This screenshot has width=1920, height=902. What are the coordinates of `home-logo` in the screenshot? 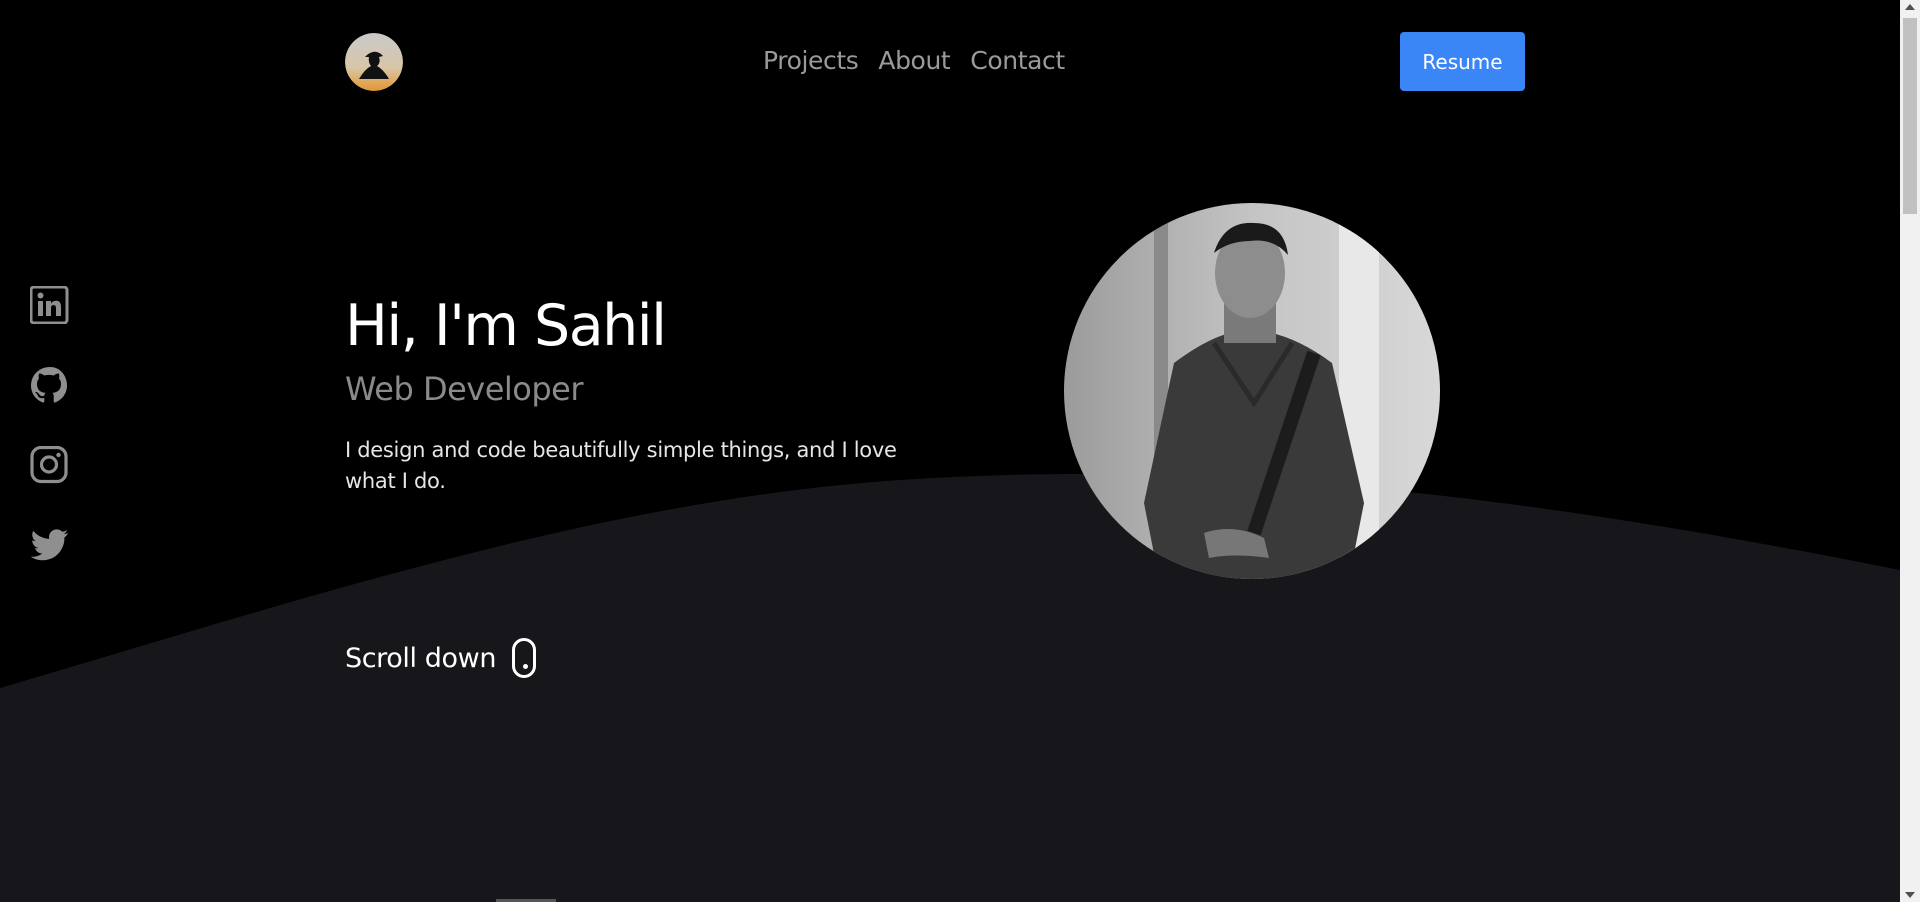 It's located at (374, 62).